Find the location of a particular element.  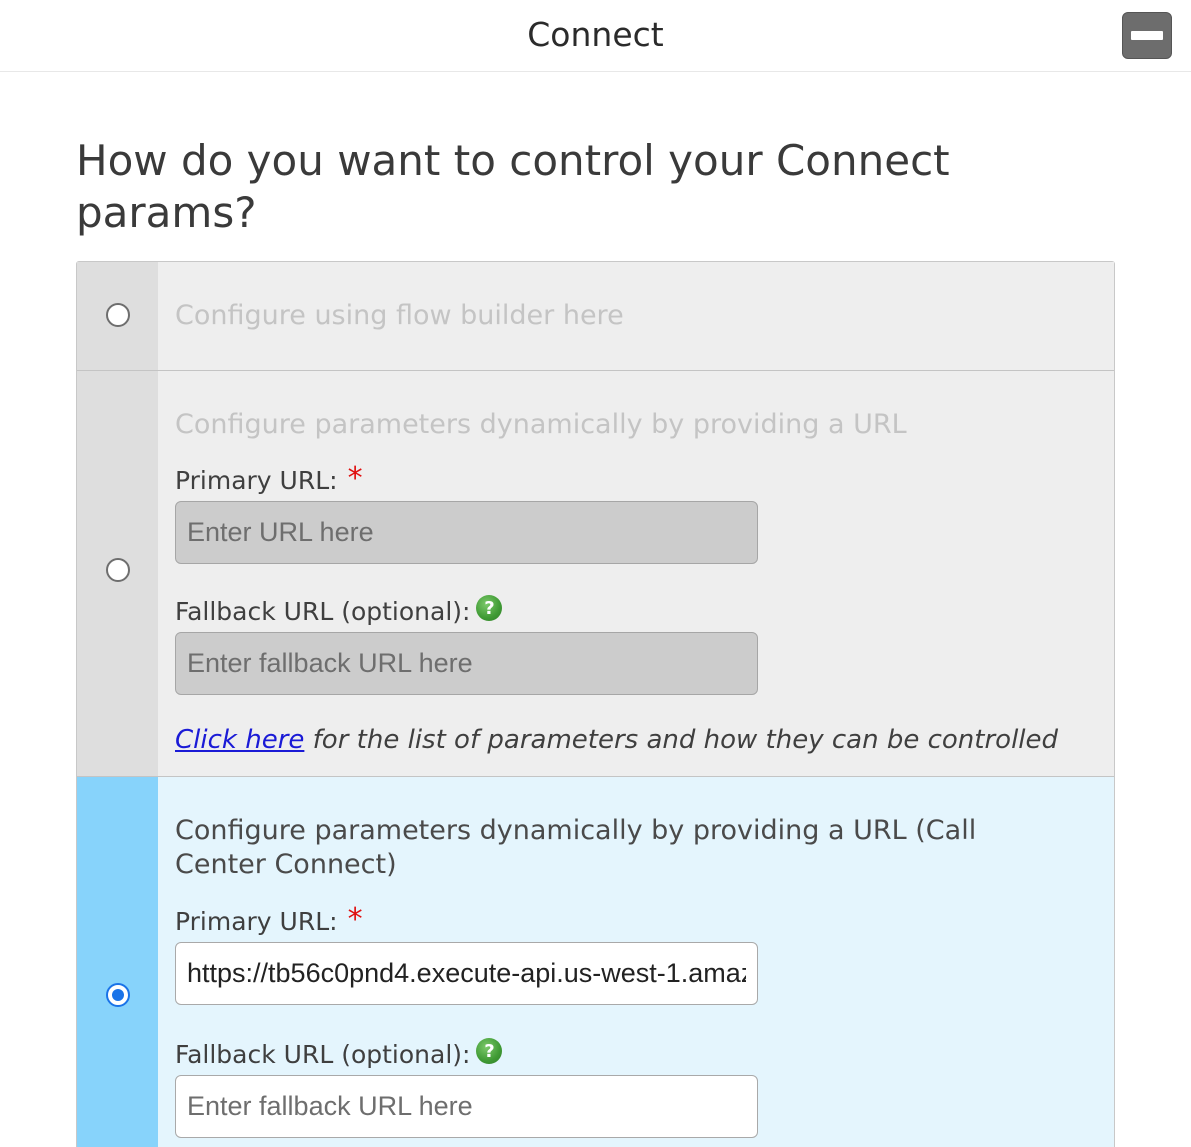

option-title: Configure using flow builder here is located at coordinates (399, 315).